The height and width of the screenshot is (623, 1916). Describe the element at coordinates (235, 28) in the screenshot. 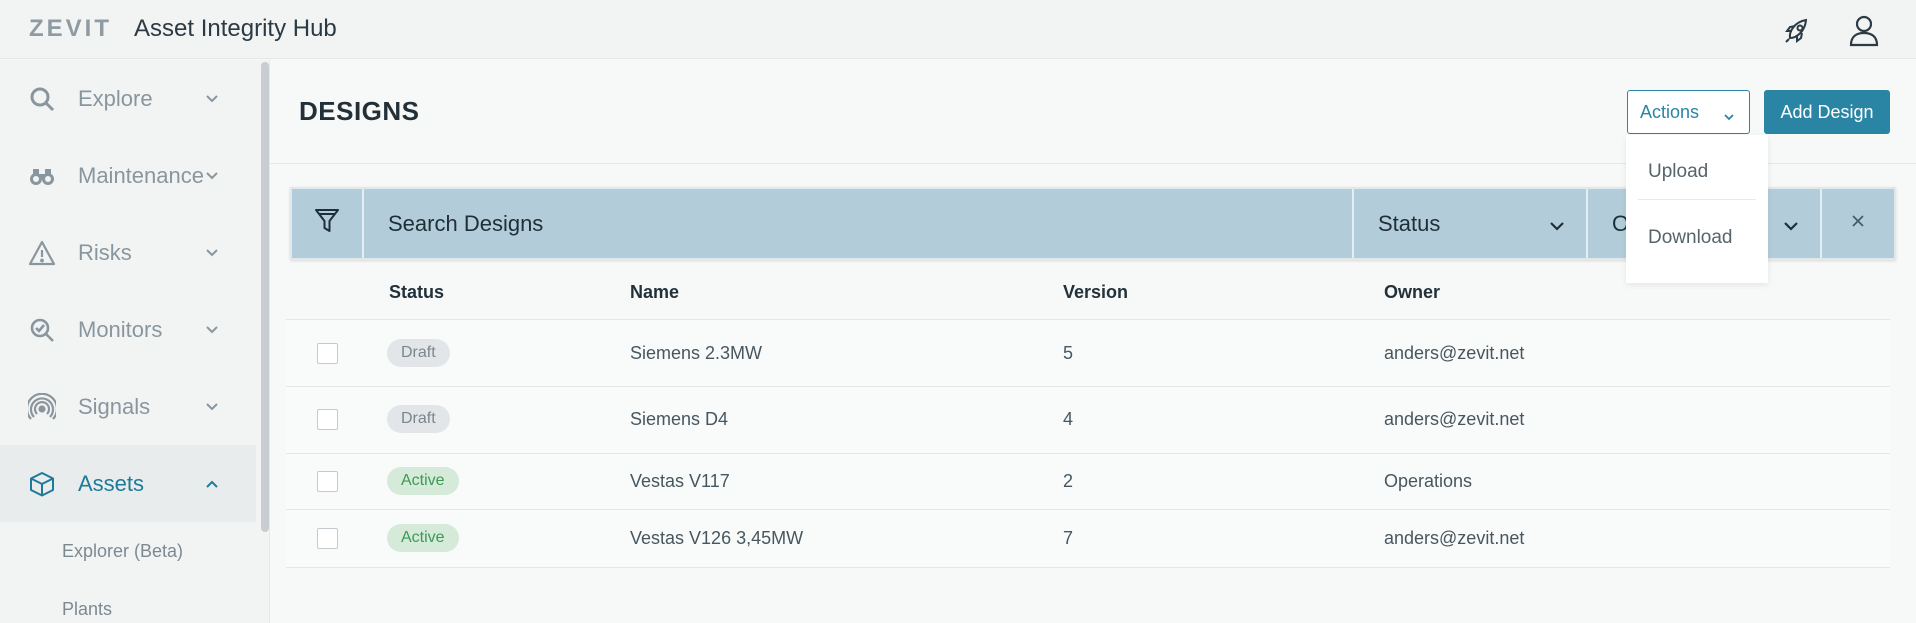

I see `app-title: Asset Integrity Hub` at that location.